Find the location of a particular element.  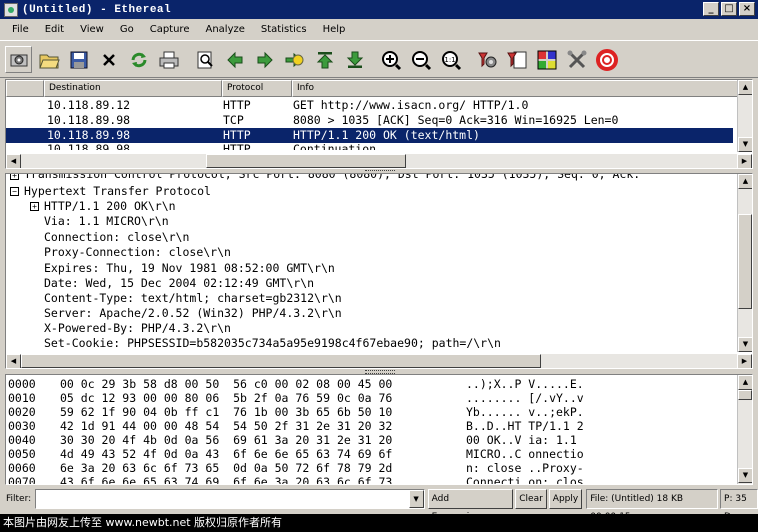

menu-statistics: Statistics is located at coordinates (284, 29).